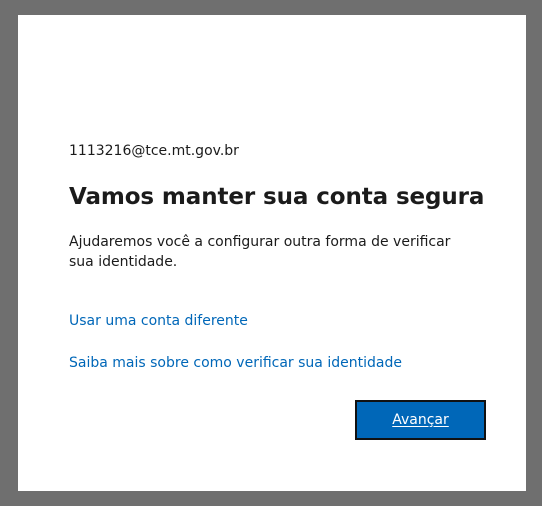 The image size is (542, 506). What do you see at coordinates (277, 197) in the screenshot?
I see `page-title: Vamos manter sua conta segura` at bounding box center [277, 197].